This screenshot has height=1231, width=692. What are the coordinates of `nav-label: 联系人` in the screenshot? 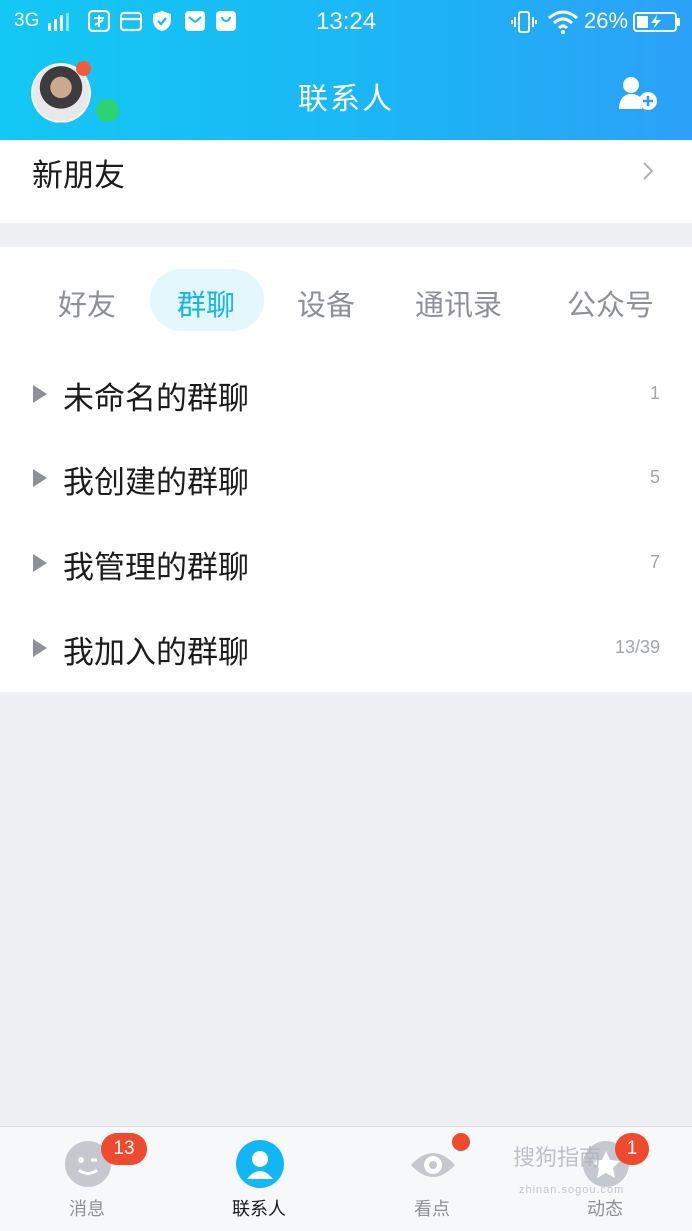 It's located at (259, 1209).